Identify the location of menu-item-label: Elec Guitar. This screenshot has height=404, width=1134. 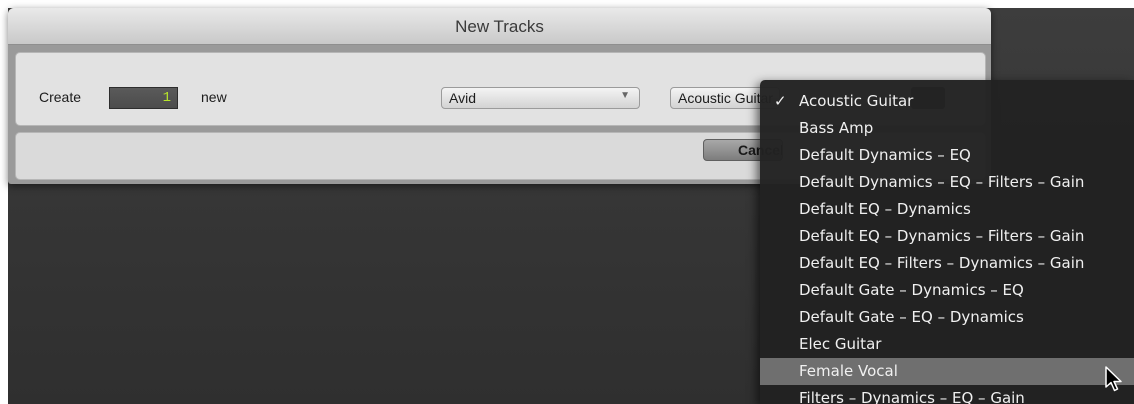
(840, 344).